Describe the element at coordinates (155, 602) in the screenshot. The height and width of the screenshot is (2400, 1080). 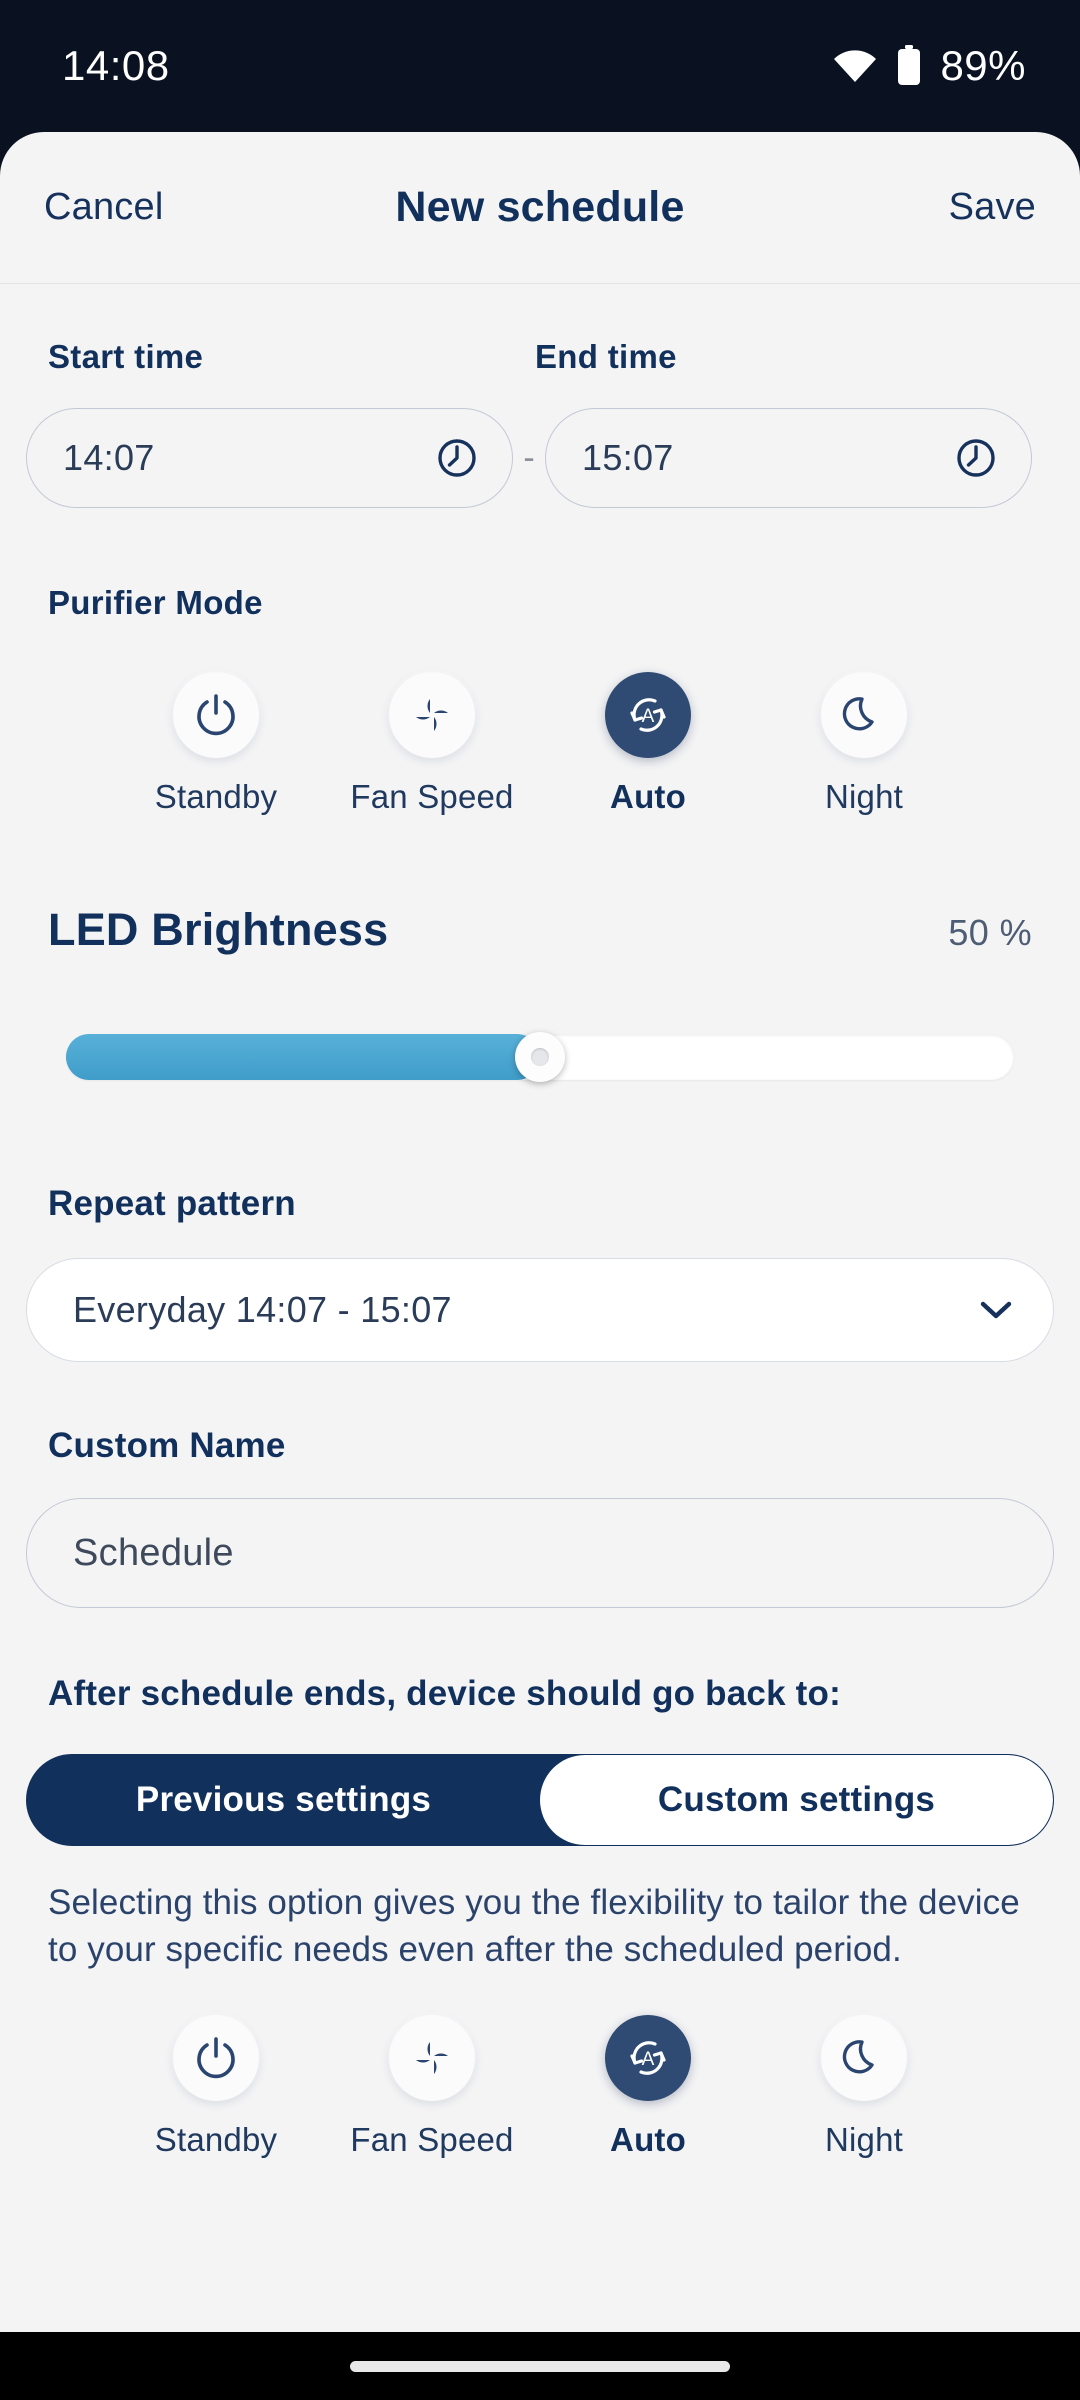
I see `purifier-mode-label: Purifier Mode` at that location.